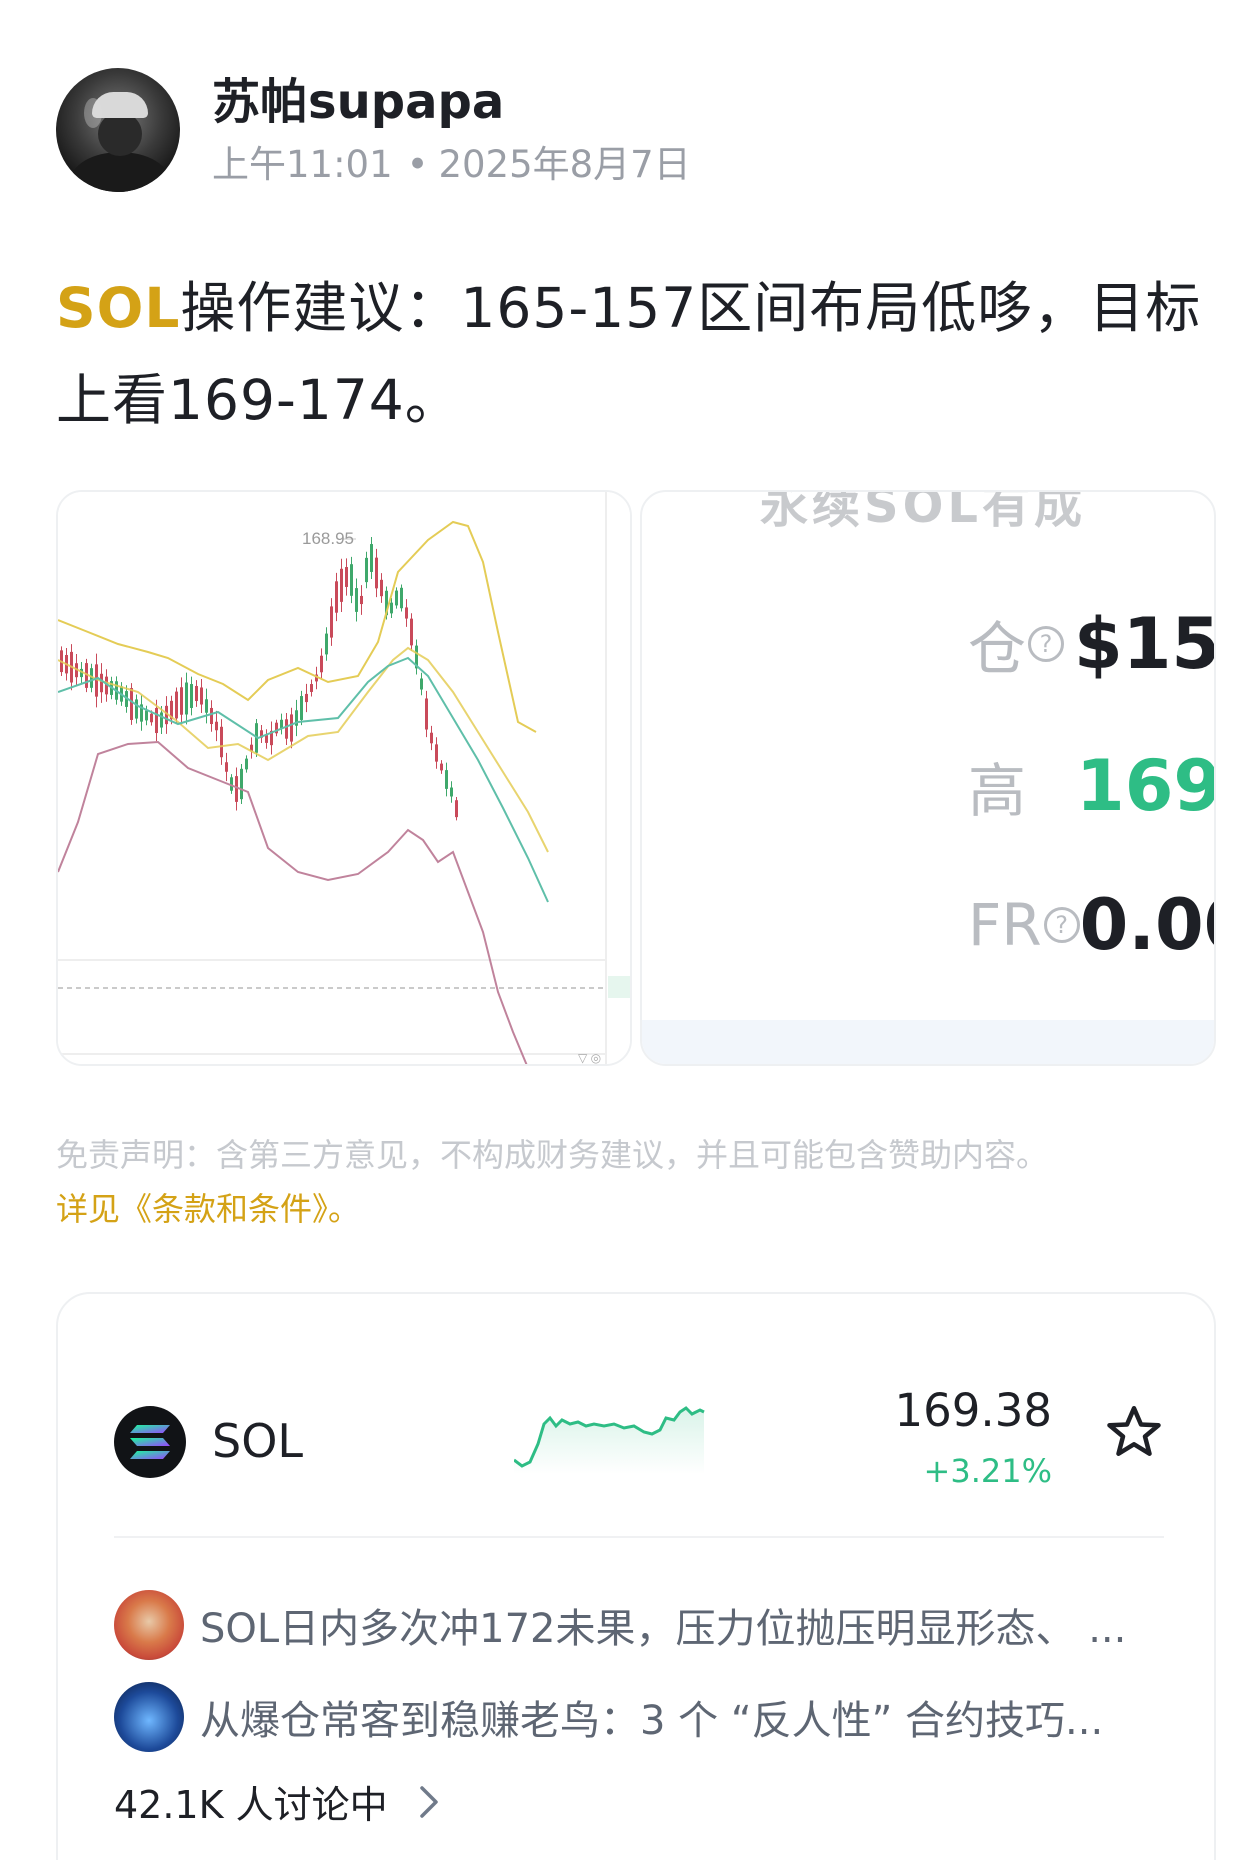 The width and height of the screenshot is (1260, 1860). What do you see at coordinates (150, 1442) in the screenshot?
I see `sol-logo-icon` at bounding box center [150, 1442].